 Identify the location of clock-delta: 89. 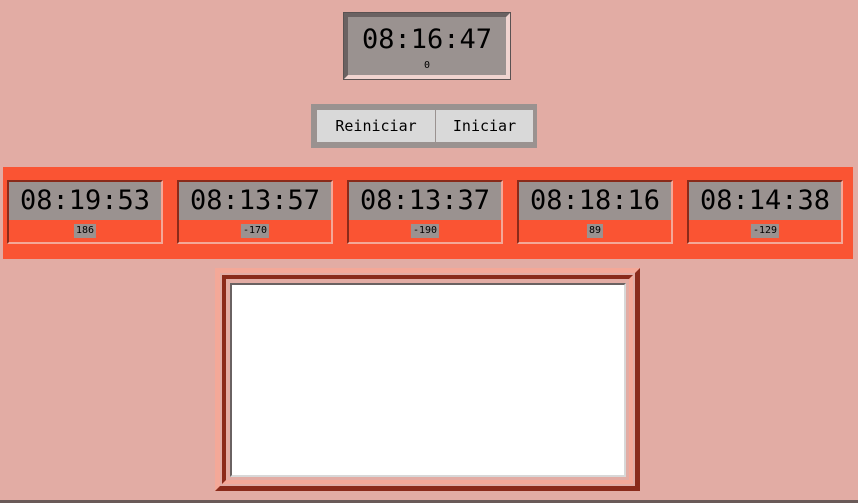
(595, 231).